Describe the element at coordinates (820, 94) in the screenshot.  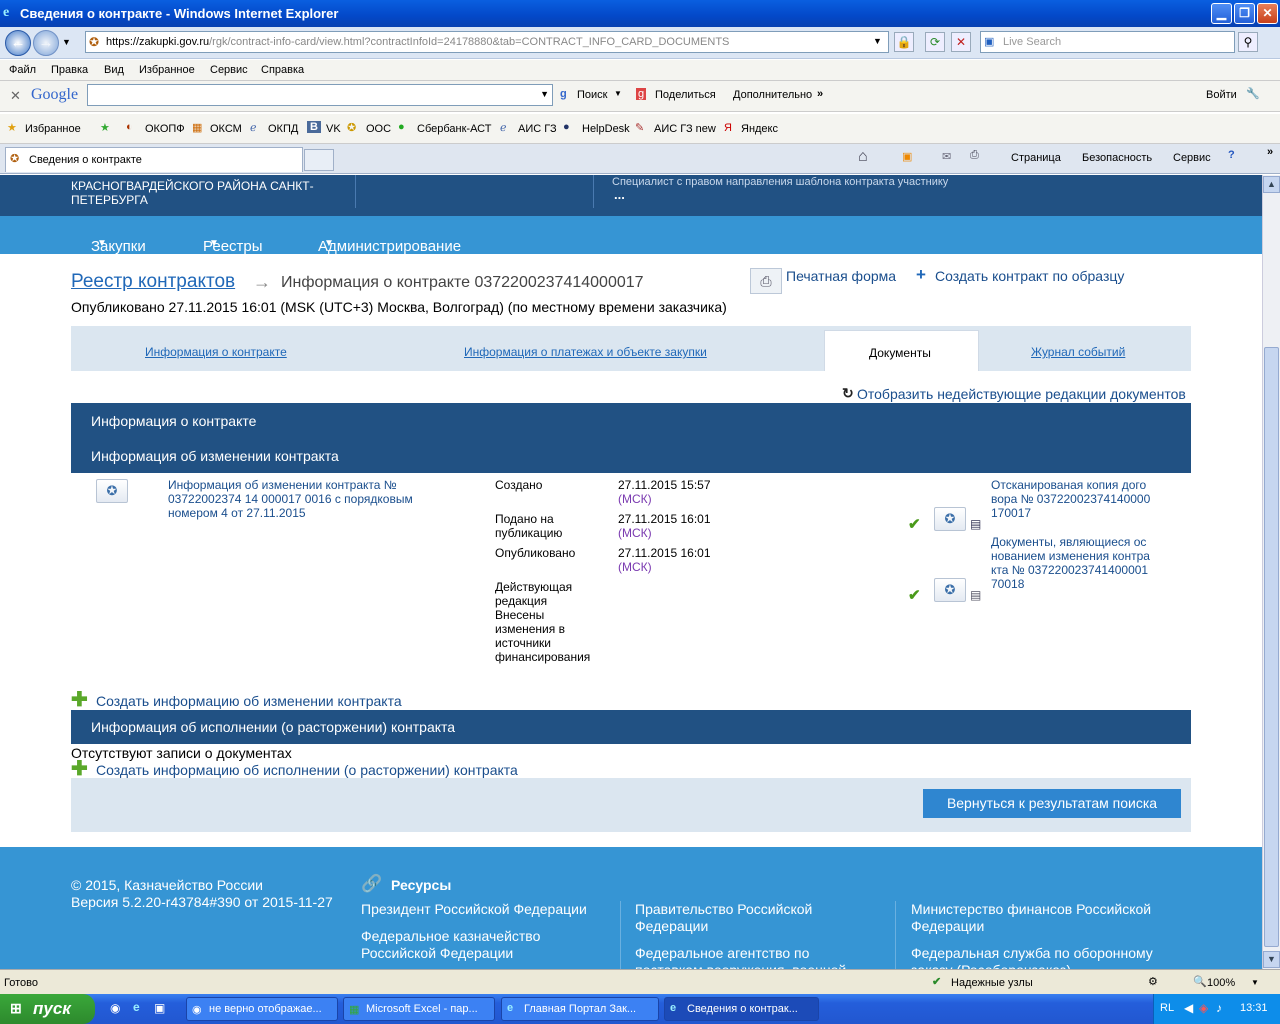
I see `more-chevron-icon: »` at that location.